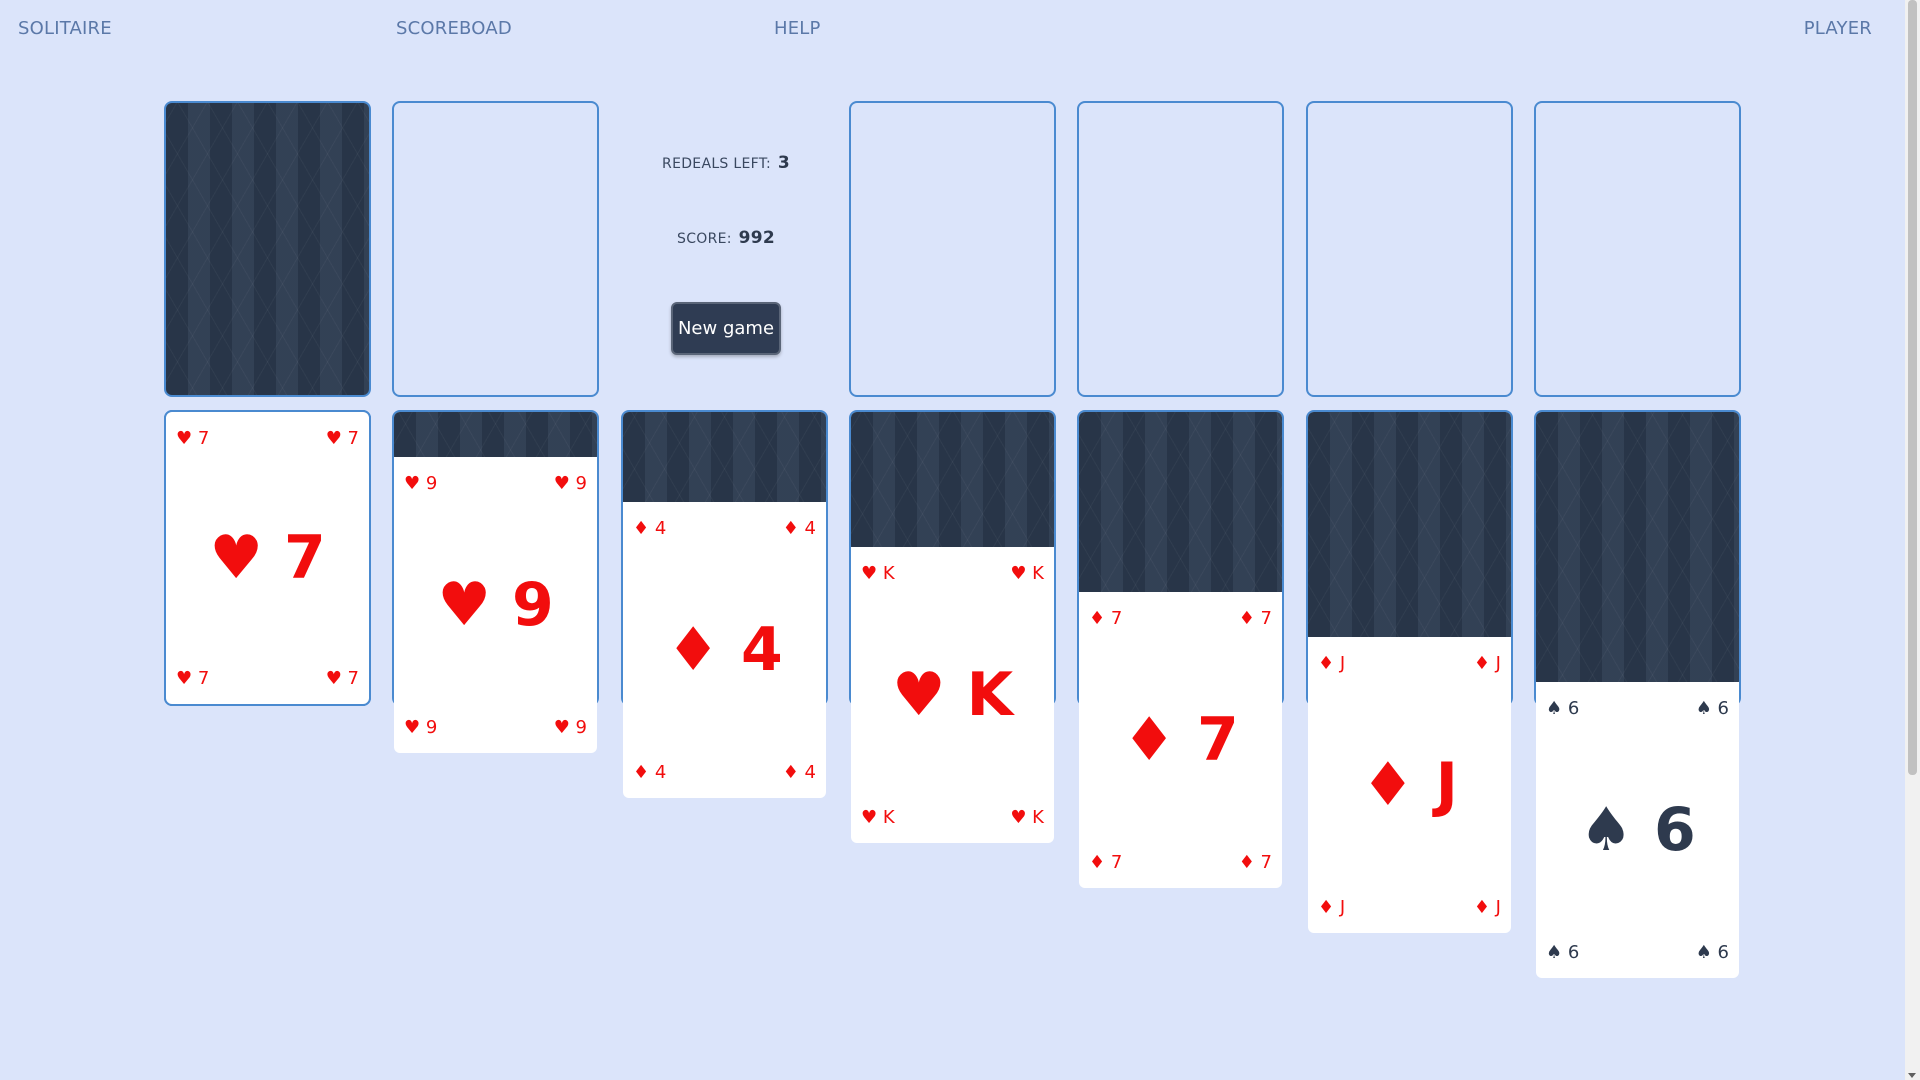 The width and height of the screenshot is (1920, 1080). I want to click on card-center-label: ♥ 9, so click(495, 605).